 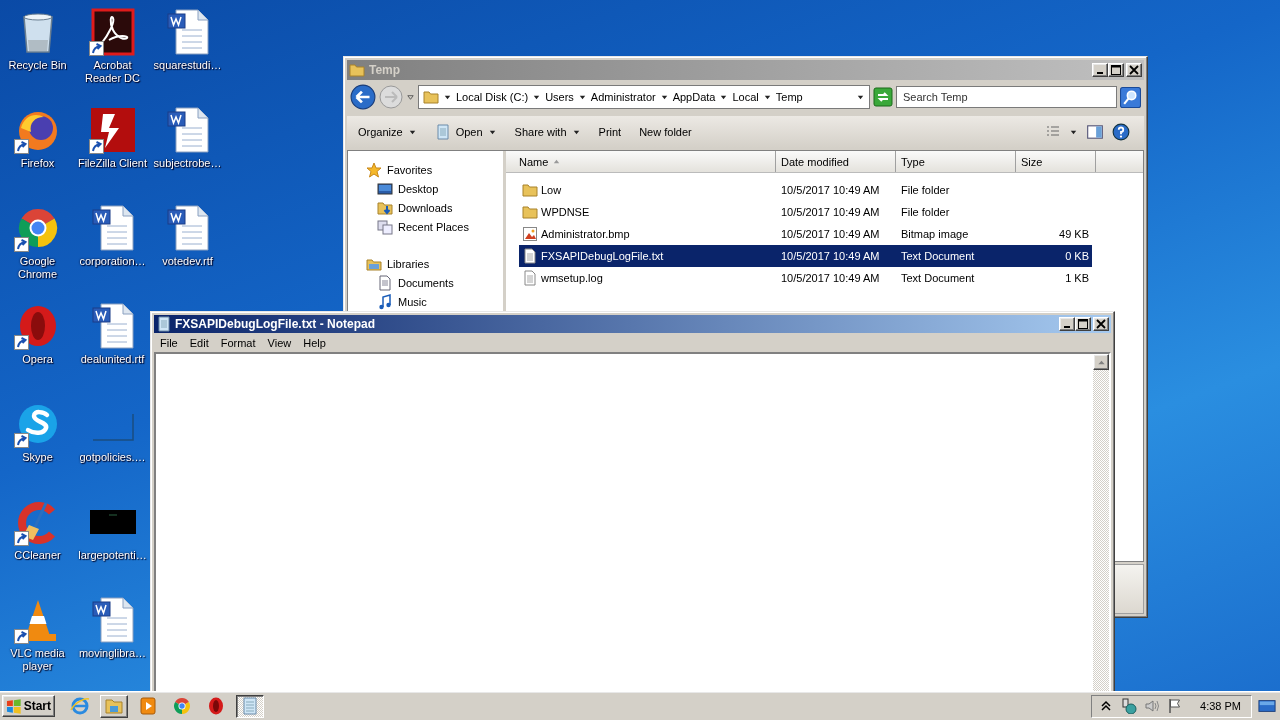 What do you see at coordinates (805, 234) in the screenshot?
I see `file-row: Administrator.bmp 10/5/2017 10:49 AM Bitmap image 49 KB` at bounding box center [805, 234].